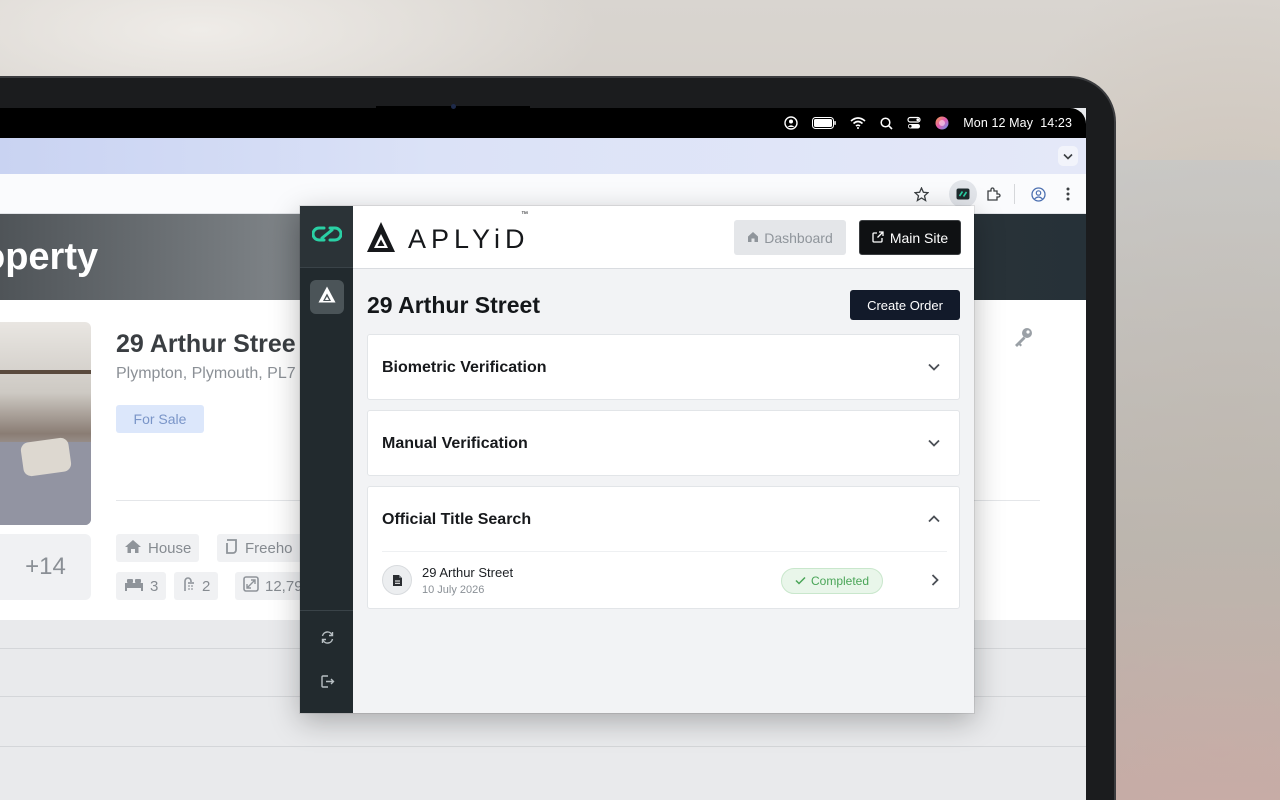 Image resolution: width=1280 pixels, height=800 pixels. What do you see at coordinates (269, 548) in the screenshot?
I see `chip-tenure-label: Freeho` at bounding box center [269, 548].